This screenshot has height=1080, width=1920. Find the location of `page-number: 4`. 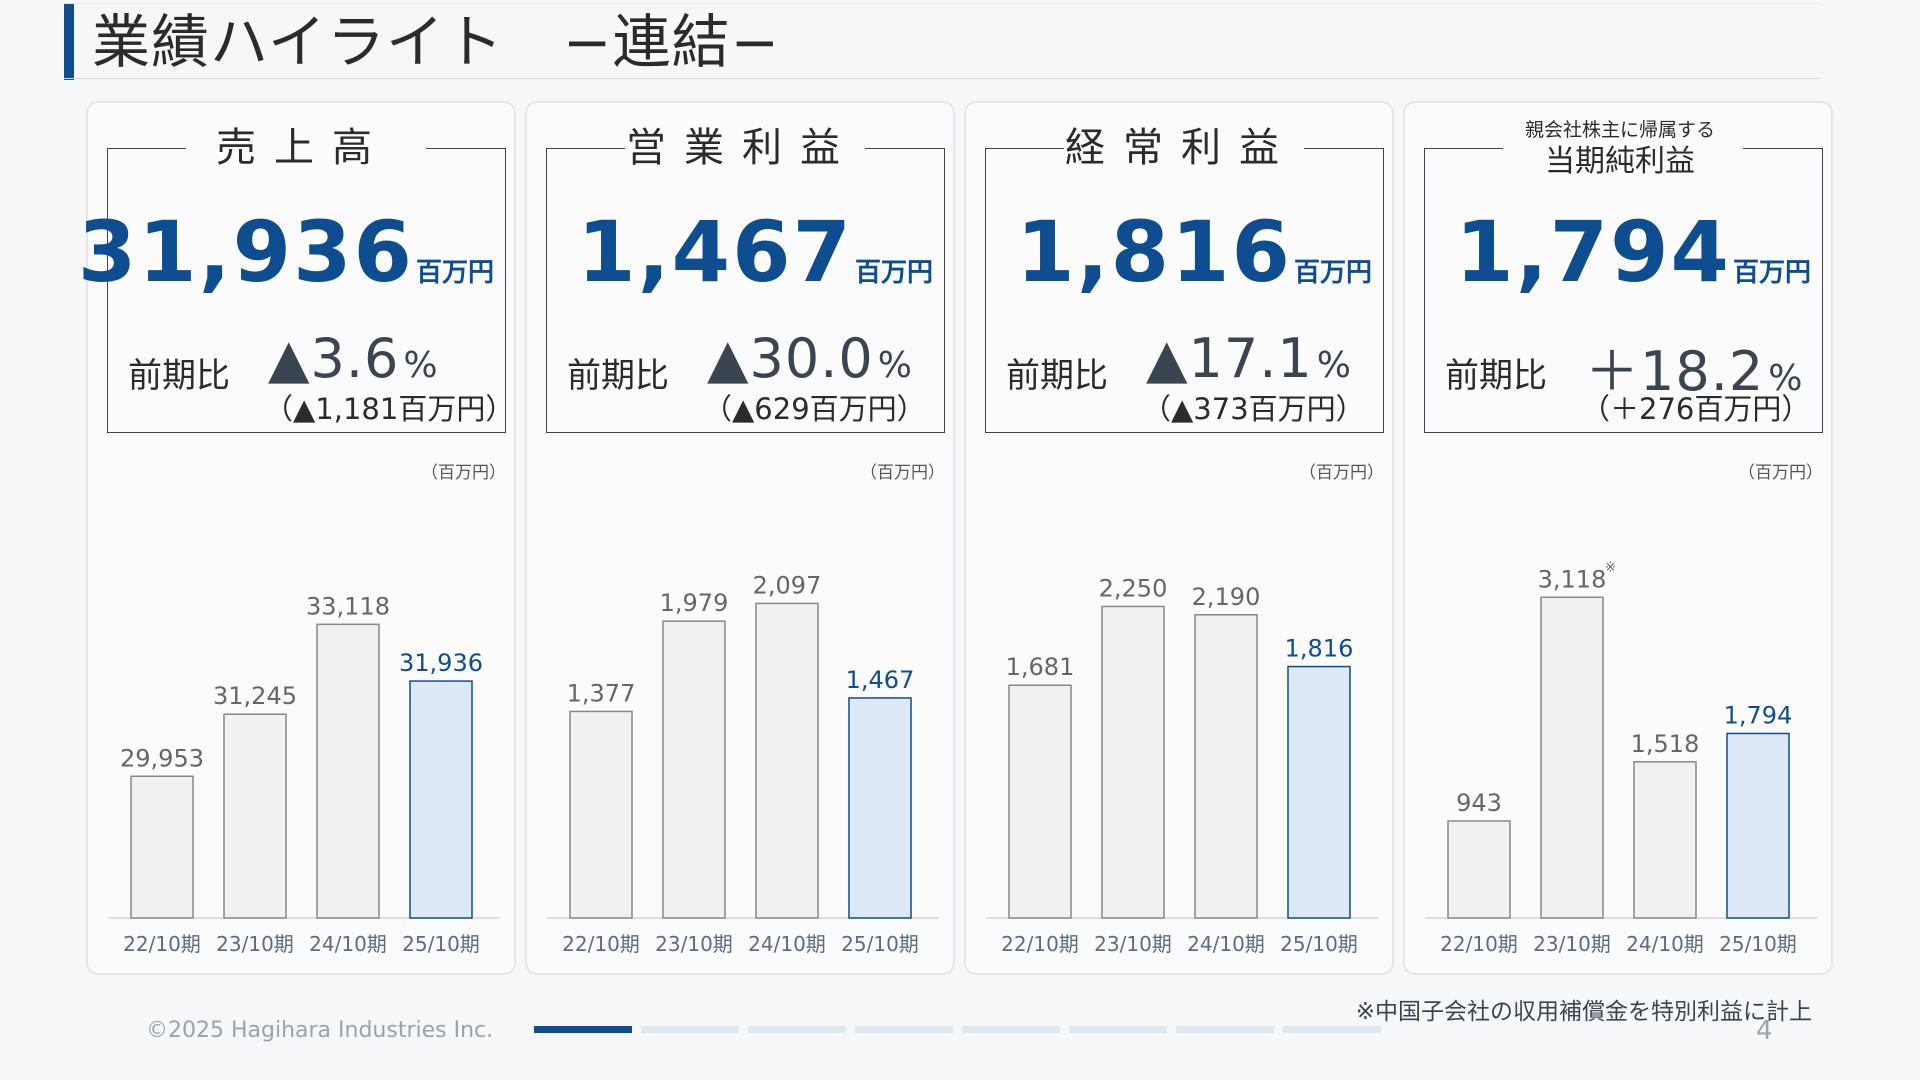

page-number: 4 is located at coordinates (1764, 1031).